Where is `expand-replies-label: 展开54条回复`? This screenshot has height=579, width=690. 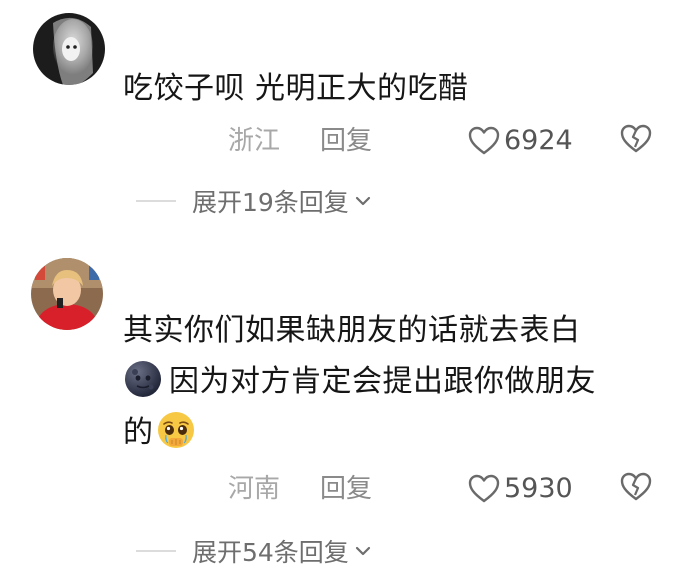 expand-replies-label: 展开54条回复 is located at coordinates (270, 552).